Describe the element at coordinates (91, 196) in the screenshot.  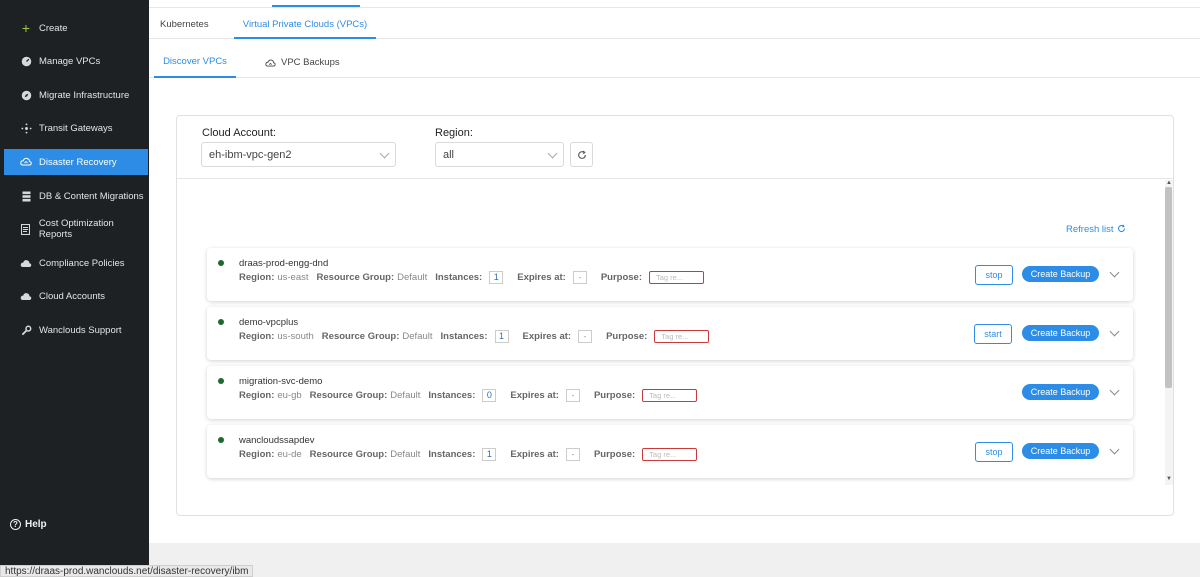
I see `sidebar-item-label: DB & Content Migrations` at that location.